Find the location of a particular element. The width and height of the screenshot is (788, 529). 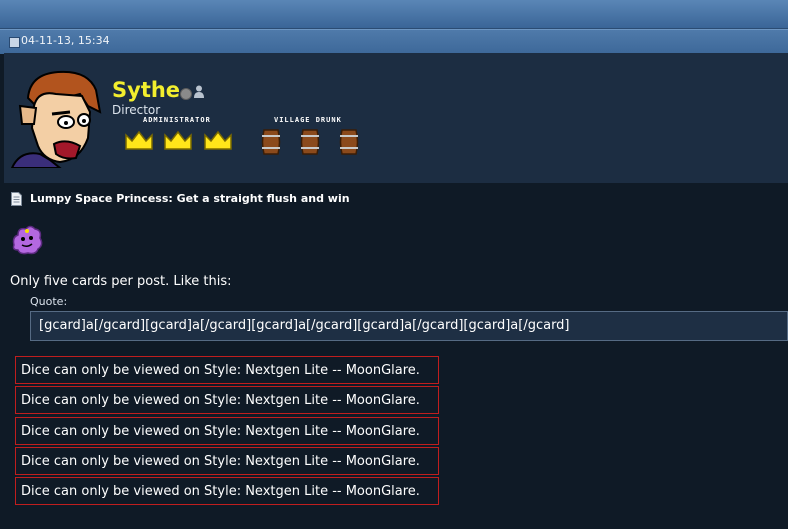

thread-top-bar is located at coordinates (394, 14).